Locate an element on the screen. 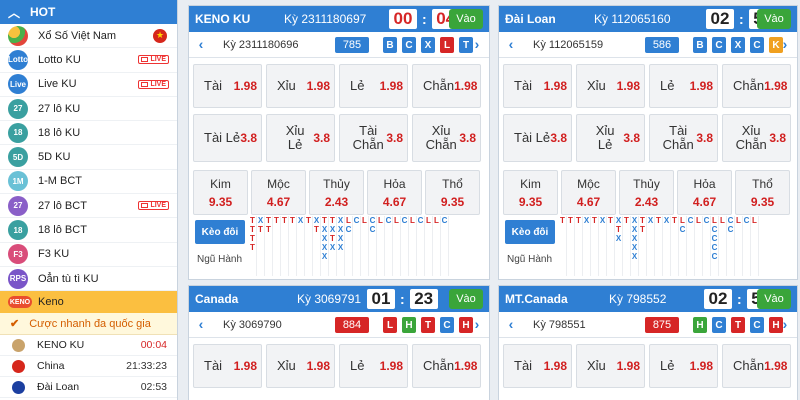 The width and height of the screenshot is (800, 400). sidebar-item: Xổ Số Việt Nam ★ is located at coordinates (88, 36).